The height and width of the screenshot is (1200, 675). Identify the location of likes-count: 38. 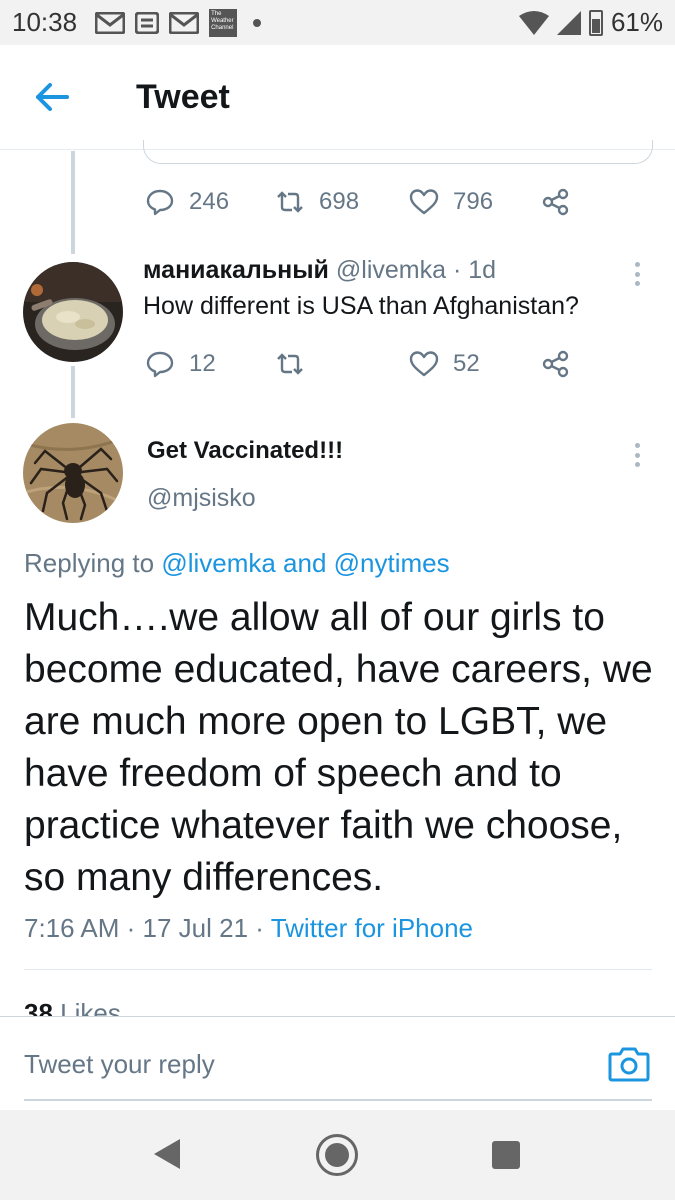
(38, 1007).